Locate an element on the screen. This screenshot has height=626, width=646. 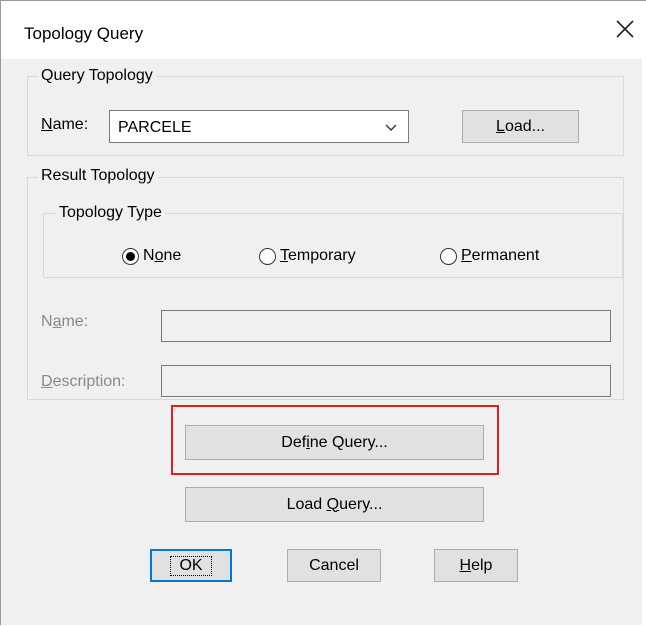
radio-permanent: Permanent is located at coordinates (489, 256).